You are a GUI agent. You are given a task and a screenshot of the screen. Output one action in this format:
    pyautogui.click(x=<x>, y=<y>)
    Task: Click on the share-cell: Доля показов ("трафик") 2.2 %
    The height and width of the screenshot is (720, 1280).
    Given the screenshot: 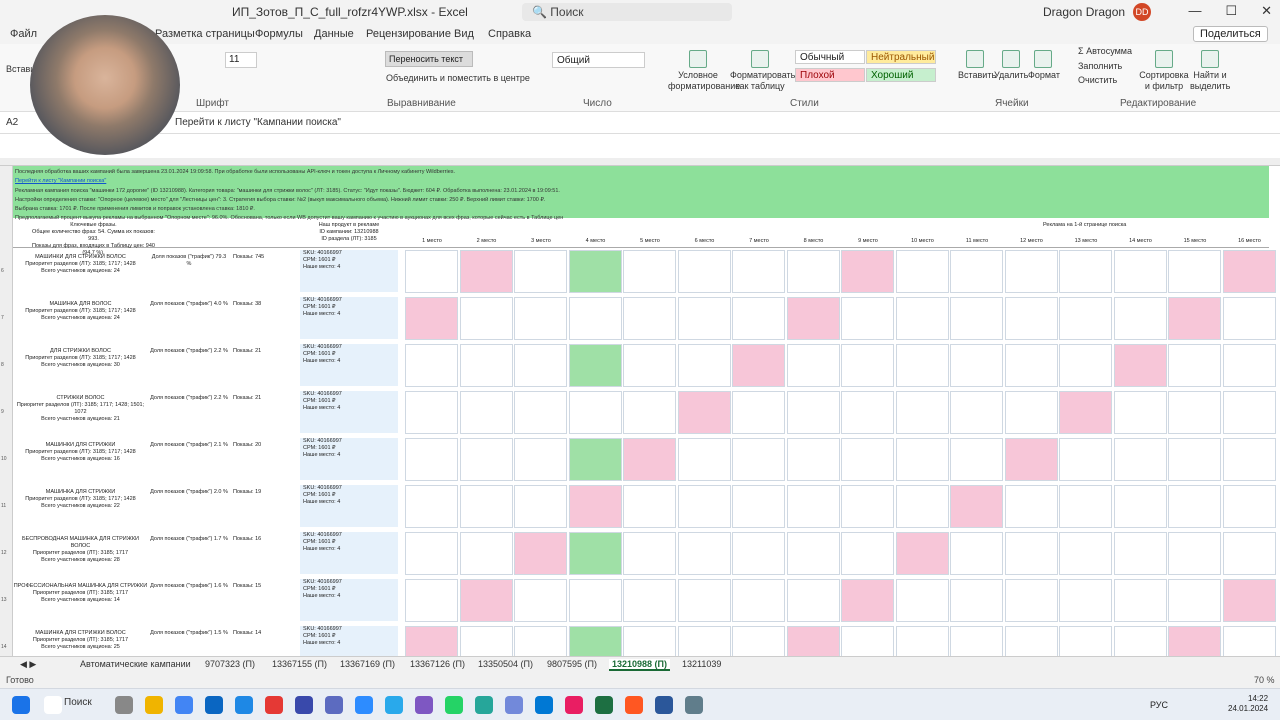 What is the action you would take?
    pyautogui.click(x=189, y=398)
    